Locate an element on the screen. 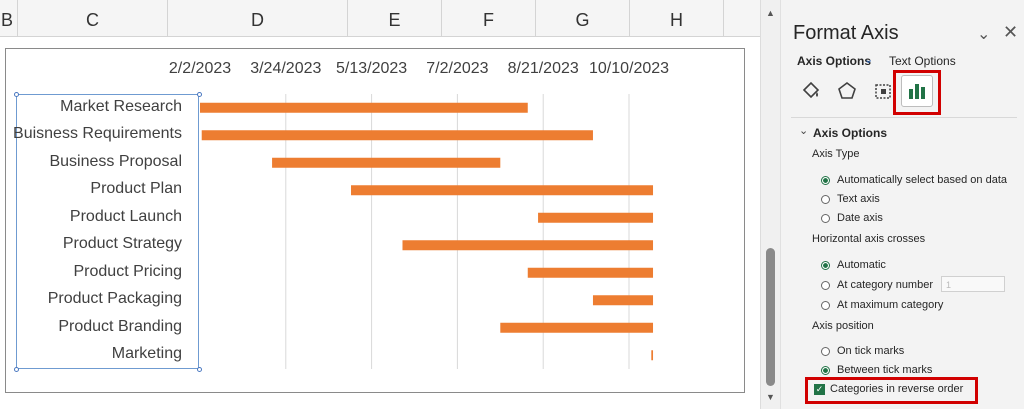 This screenshot has height=409, width=1024. column-header-row: B C D E F G H is located at coordinates (380, 18).